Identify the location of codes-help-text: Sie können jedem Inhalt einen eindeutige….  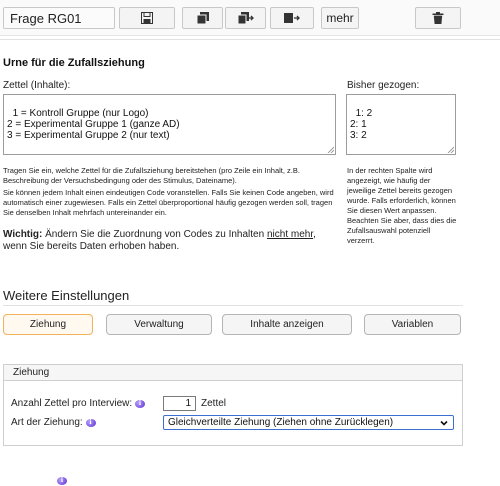
(168, 202).